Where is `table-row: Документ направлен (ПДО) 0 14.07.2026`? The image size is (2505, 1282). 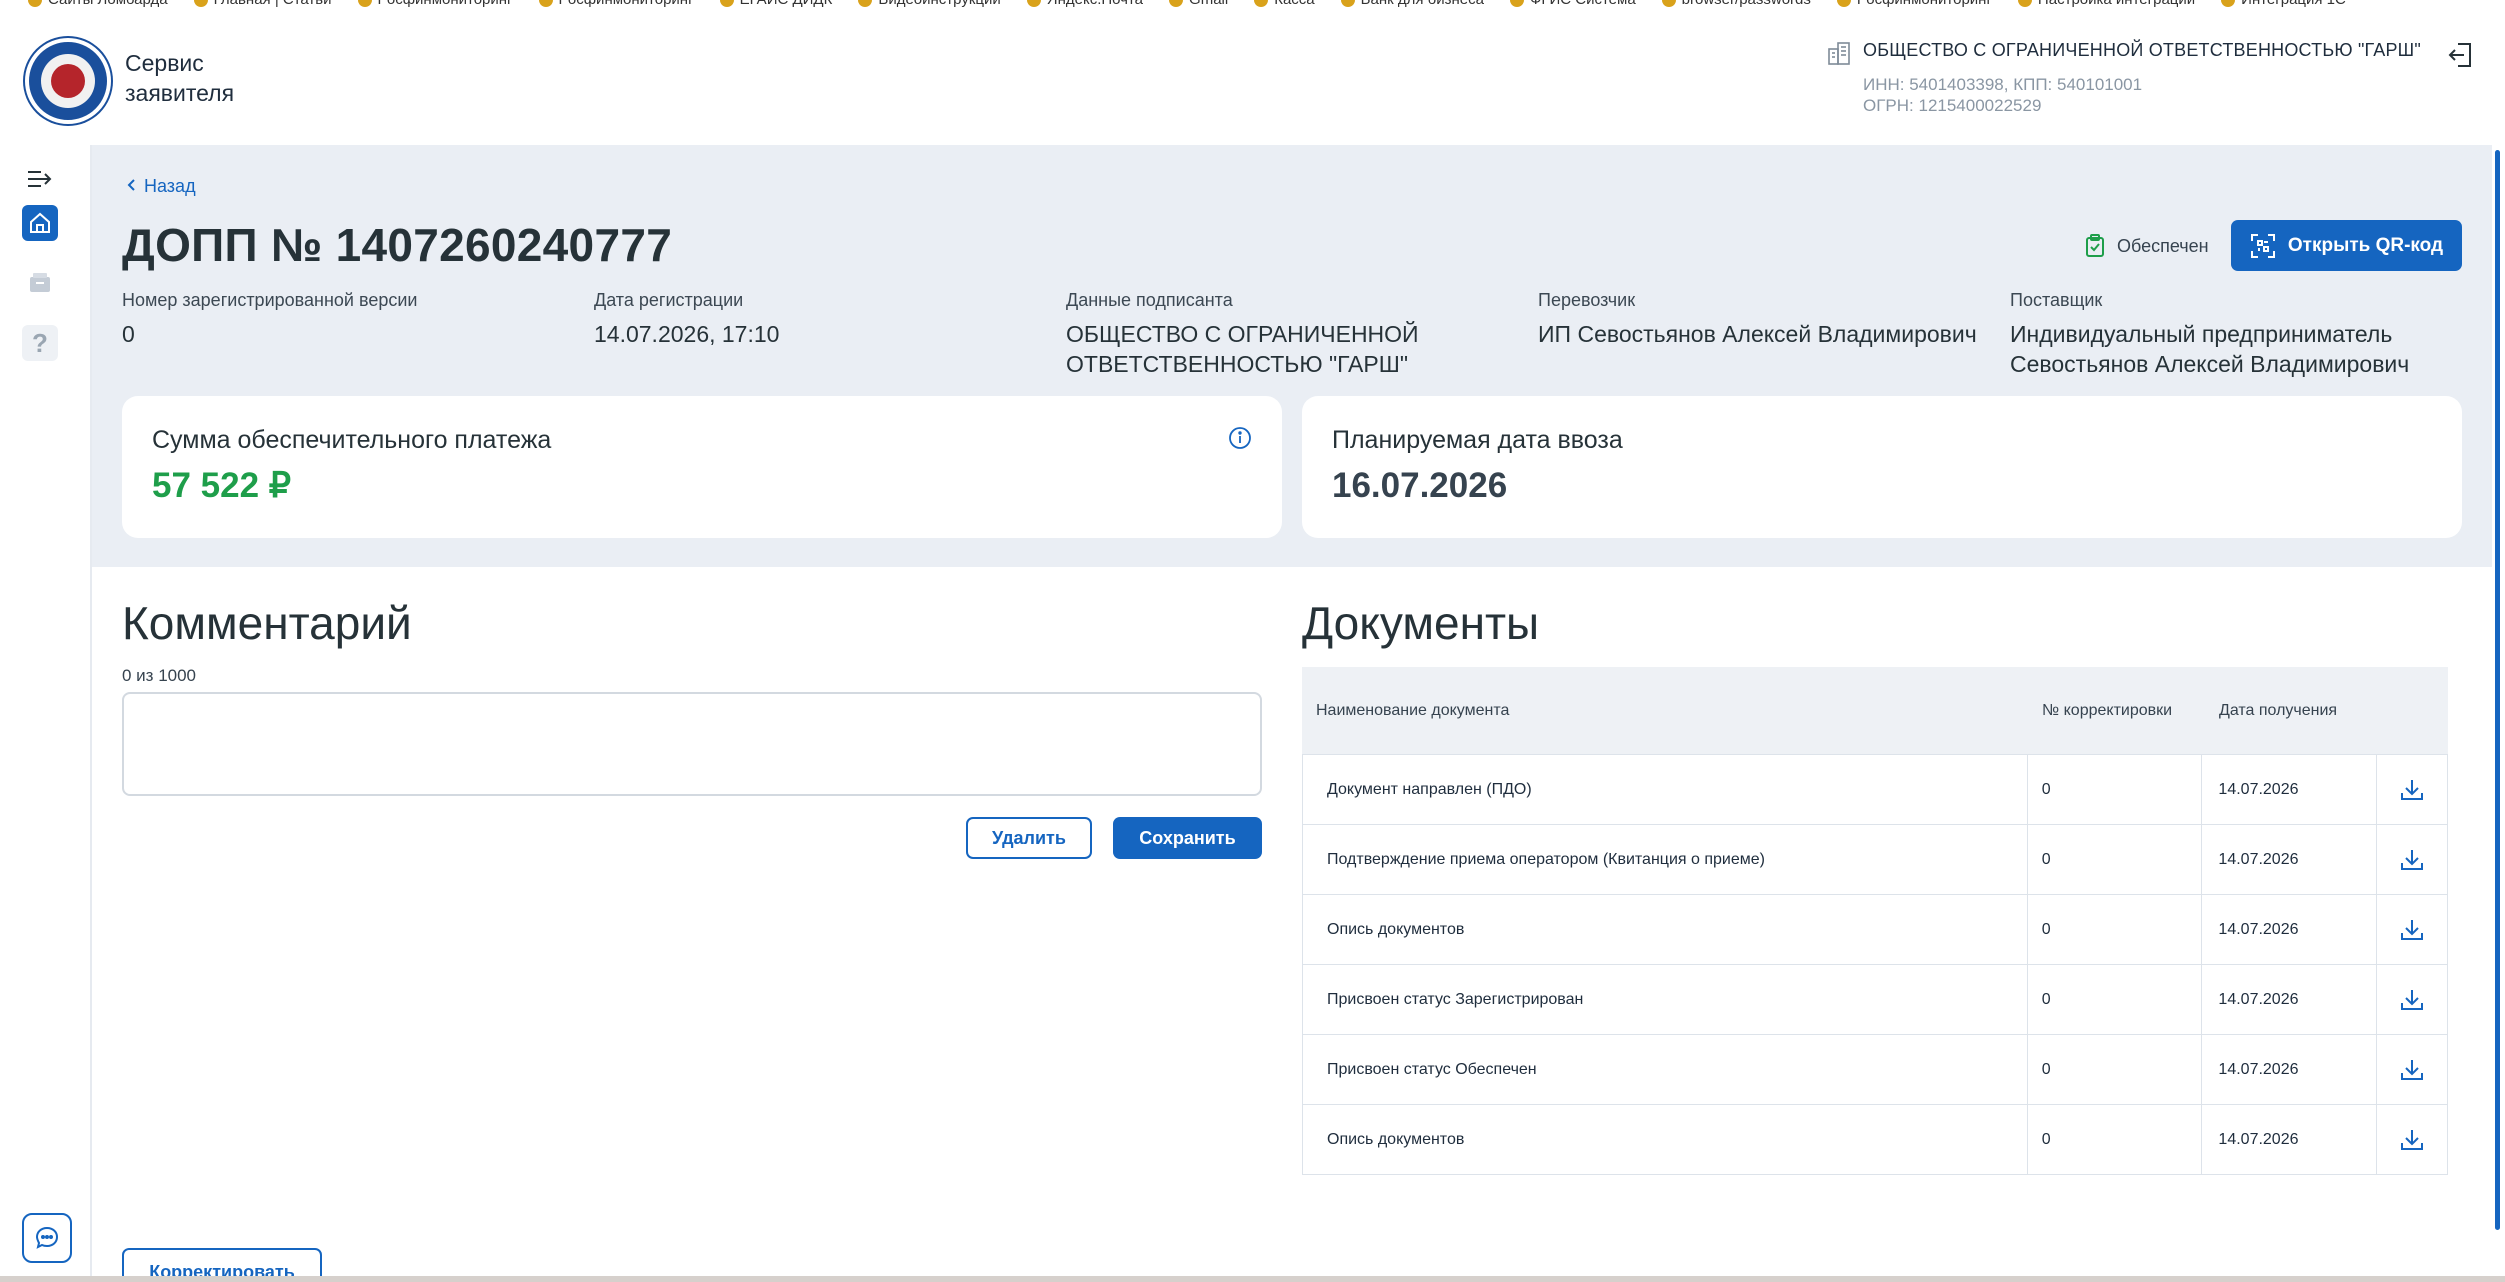
table-row: Документ направлен (ПДО) 0 14.07.2026 is located at coordinates (1875, 790).